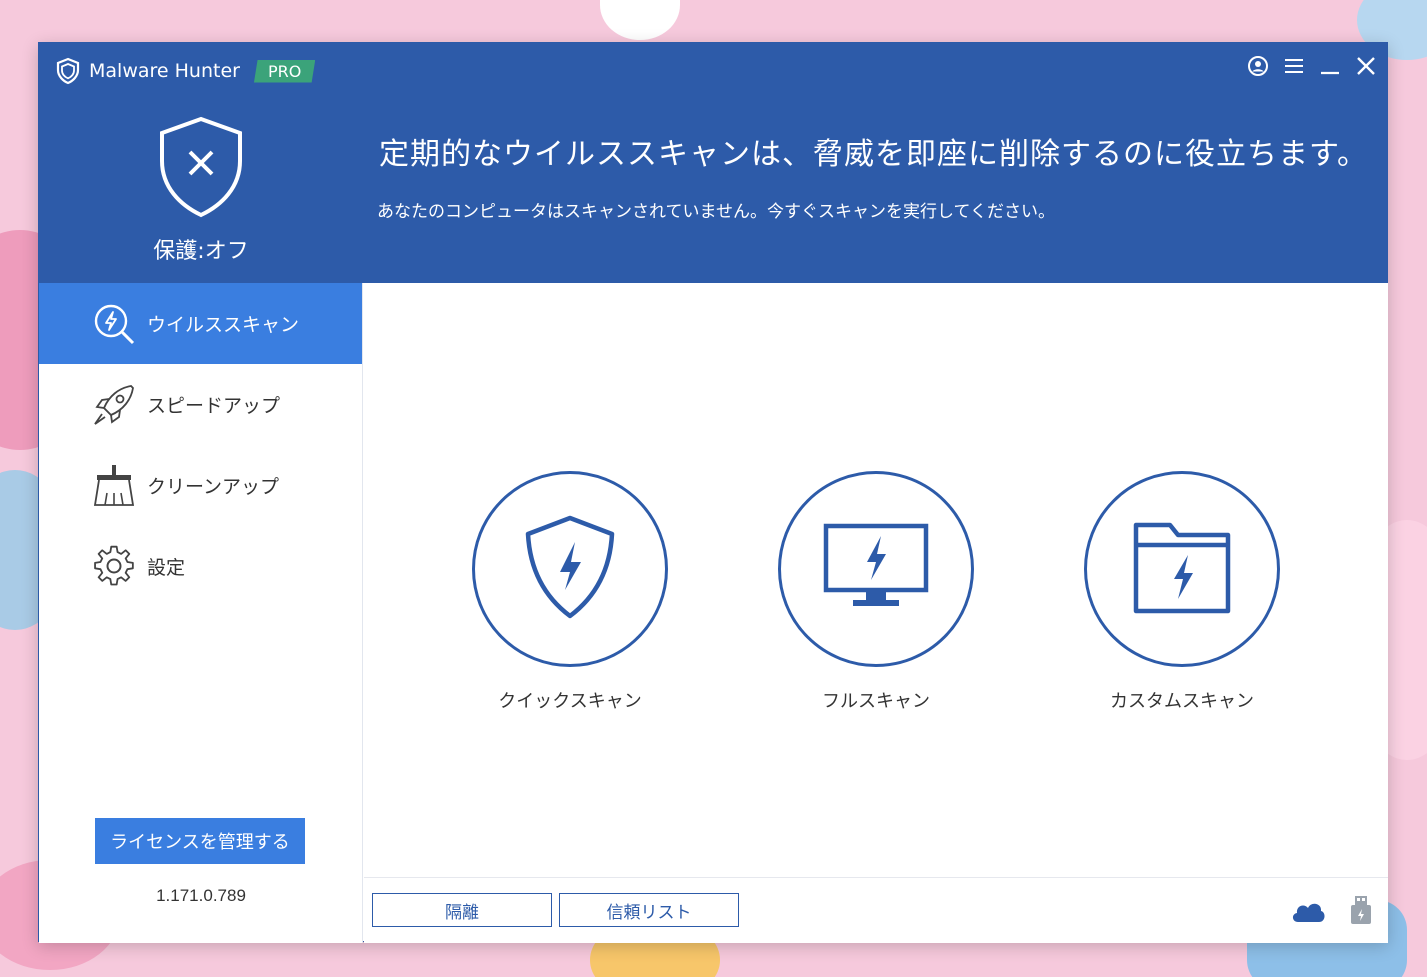 This screenshot has width=1427, height=977. I want to click on monitor-bolt-icon, so click(876, 569).